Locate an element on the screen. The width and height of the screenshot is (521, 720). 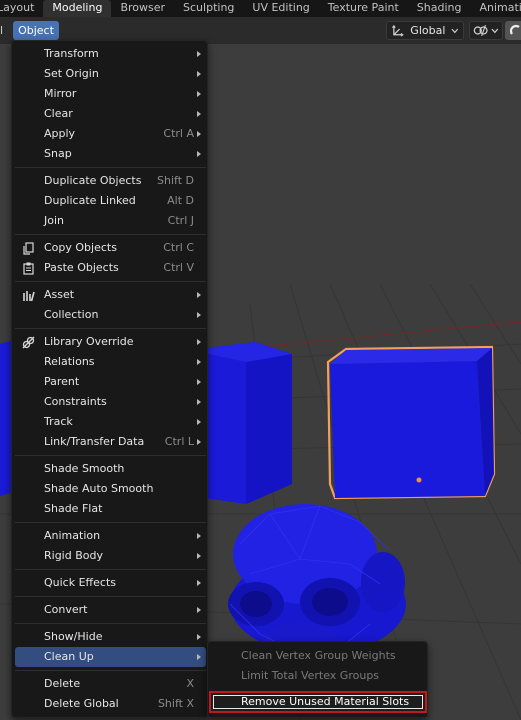
tab-shading: Shading is located at coordinates (439, 8).